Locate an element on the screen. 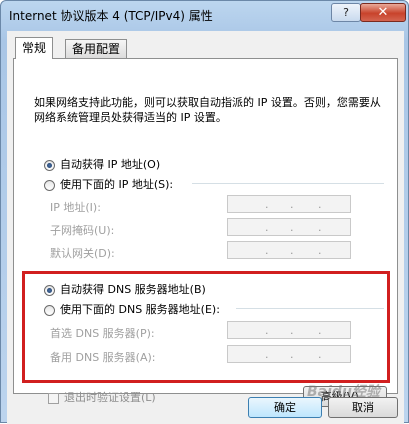 This screenshot has width=409, height=424. manual-ip-label: 使用下面的 IP 地址(S): is located at coordinates (117, 184).